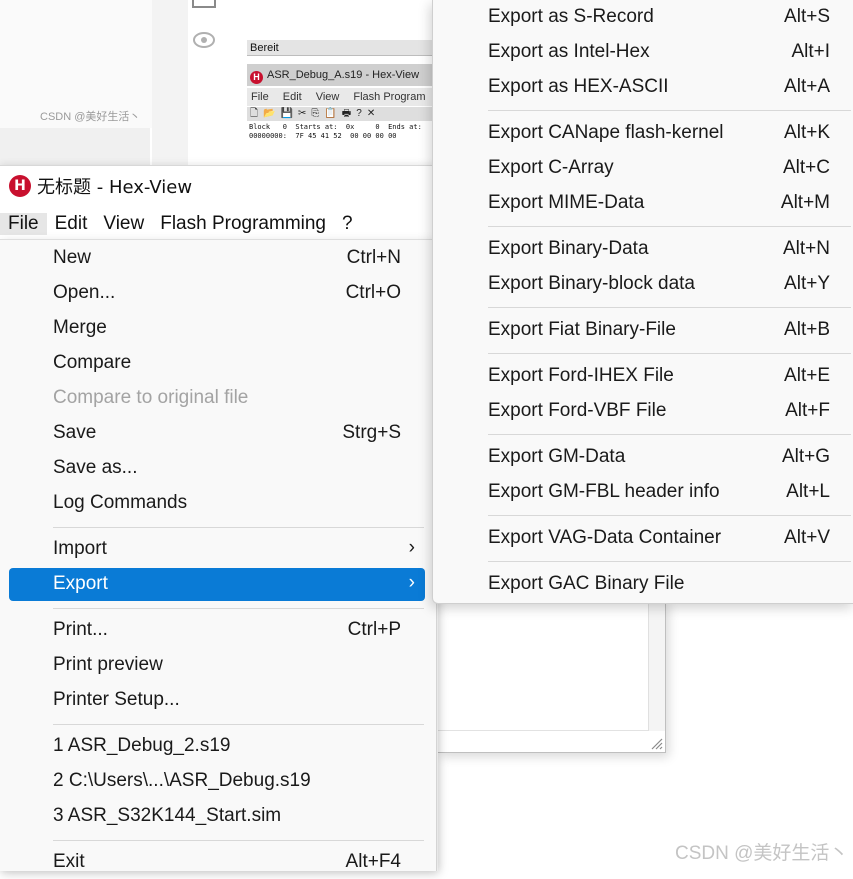 The width and height of the screenshot is (853, 879). Describe the element at coordinates (807, 86) in the screenshot. I see `menu-item-shortcut: Alt+A` at that location.